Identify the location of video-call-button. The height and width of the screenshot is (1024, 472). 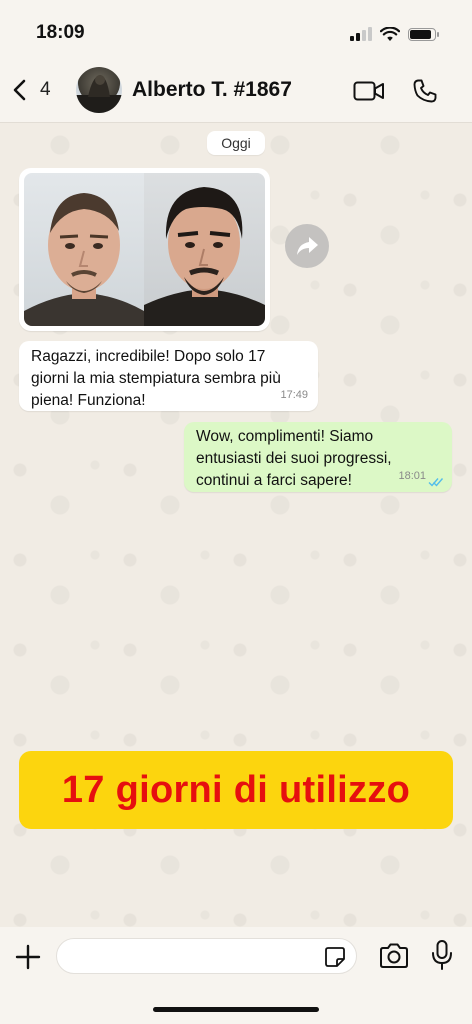
(369, 91).